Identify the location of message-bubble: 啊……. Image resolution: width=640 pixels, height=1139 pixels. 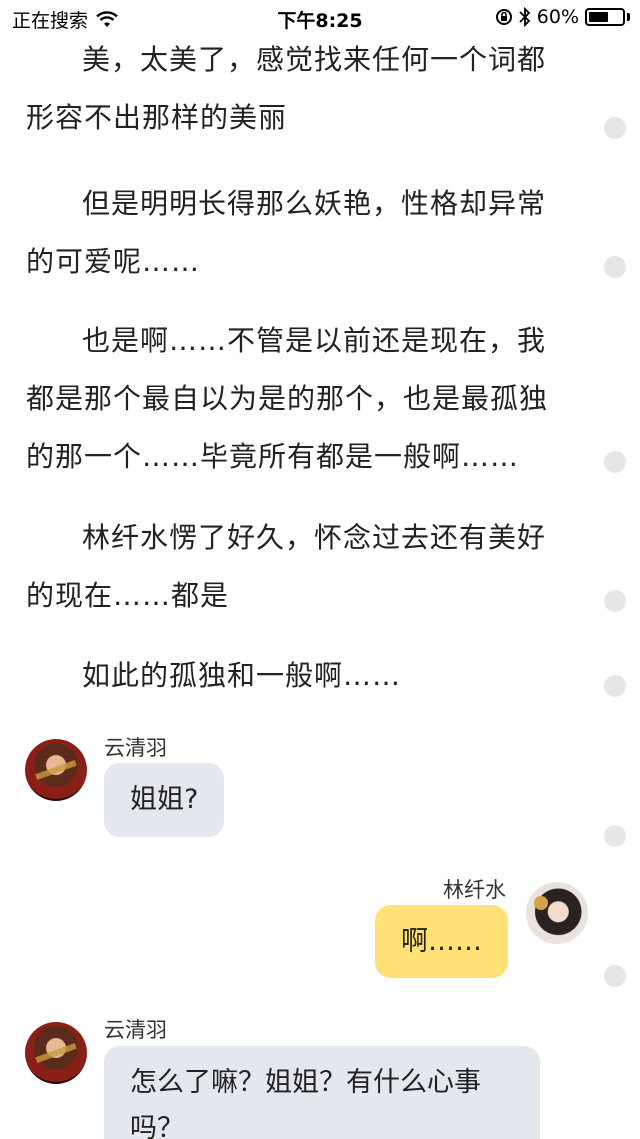
(441, 941).